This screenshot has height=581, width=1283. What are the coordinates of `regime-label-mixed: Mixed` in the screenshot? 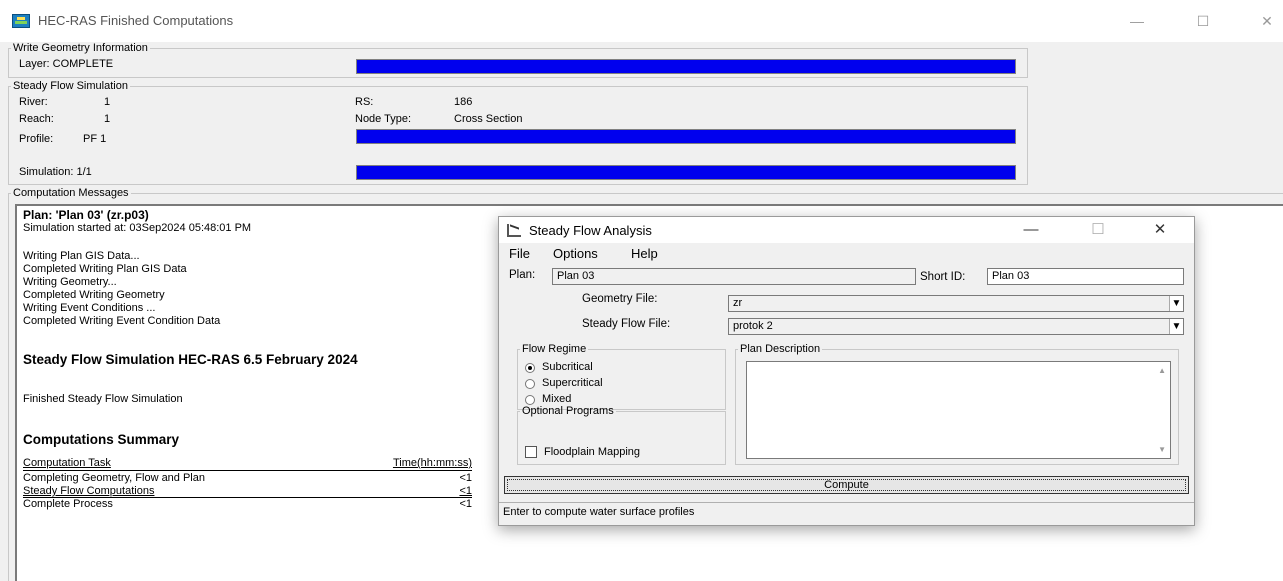 It's located at (557, 399).